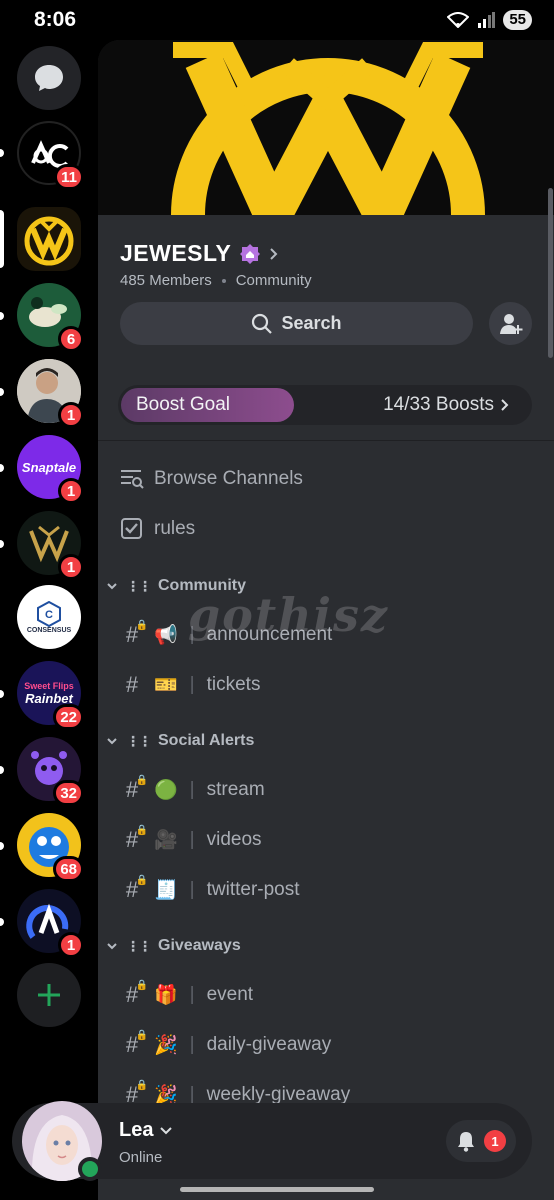 The width and height of the screenshot is (554, 1200). What do you see at coordinates (325, 405) in the screenshot?
I see `boost-goal-bar: Boost Goal 14/33 Boosts` at bounding box center [325, 405].